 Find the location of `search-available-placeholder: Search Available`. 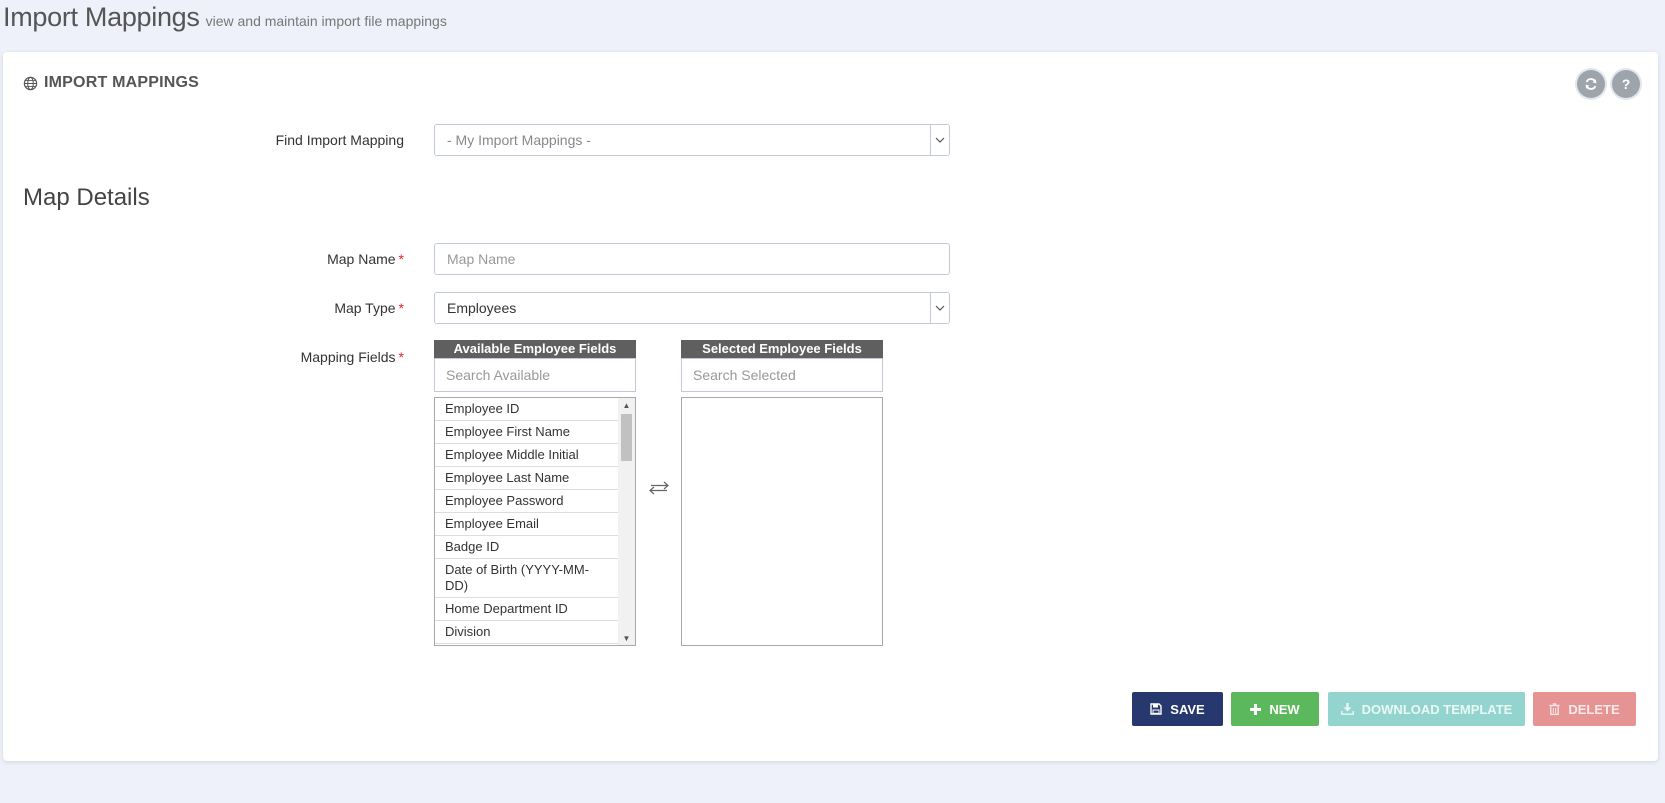

search-available-placeholder: Search Available is located at coordinates (498, 375).